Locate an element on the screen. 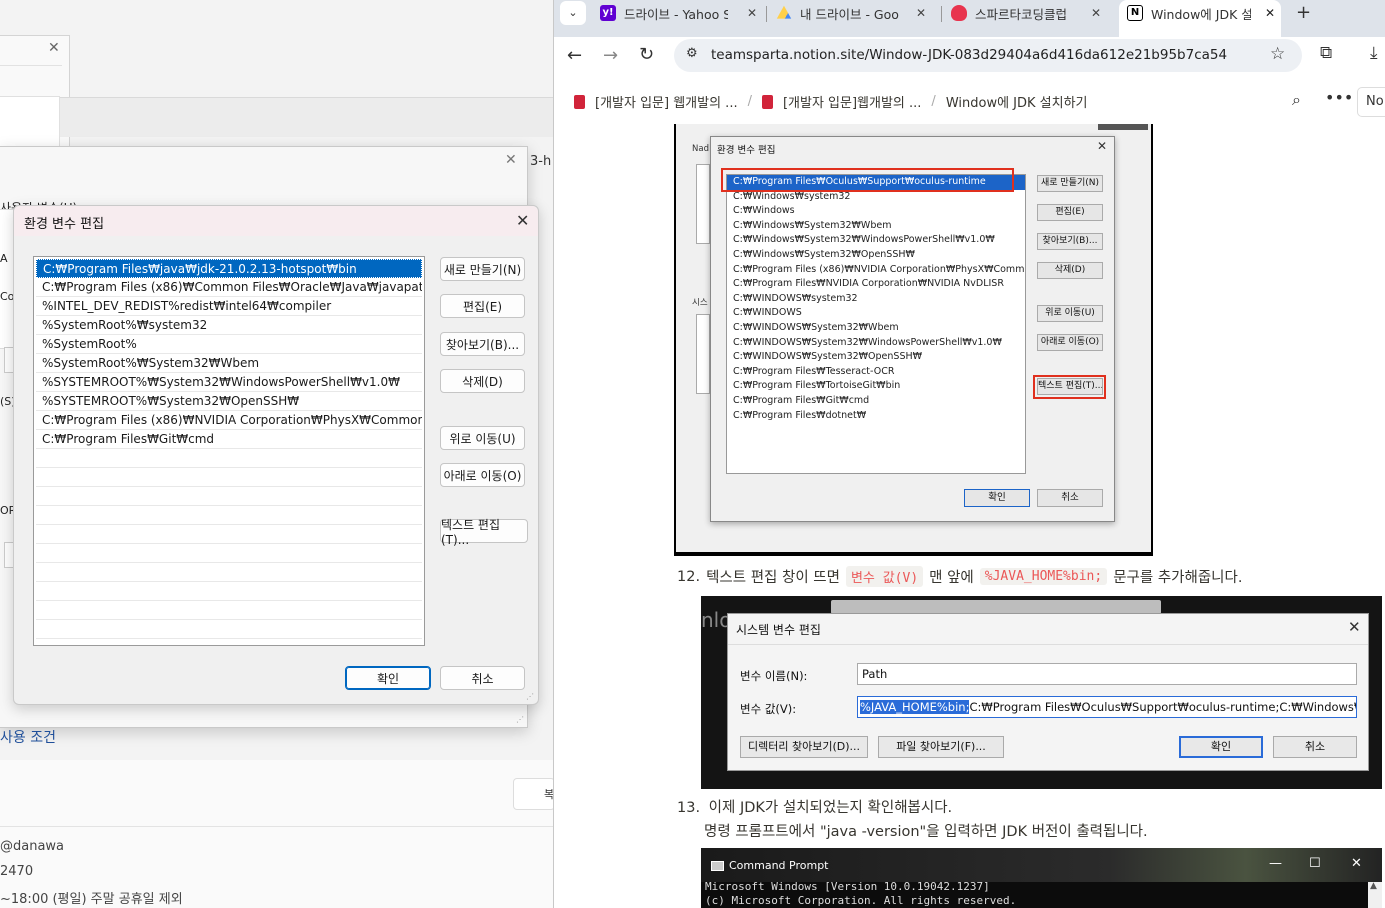 The width and height of the screenshot is (1385, 908). extensions-icon: ⧉ is located at coordinates (1326, 53).